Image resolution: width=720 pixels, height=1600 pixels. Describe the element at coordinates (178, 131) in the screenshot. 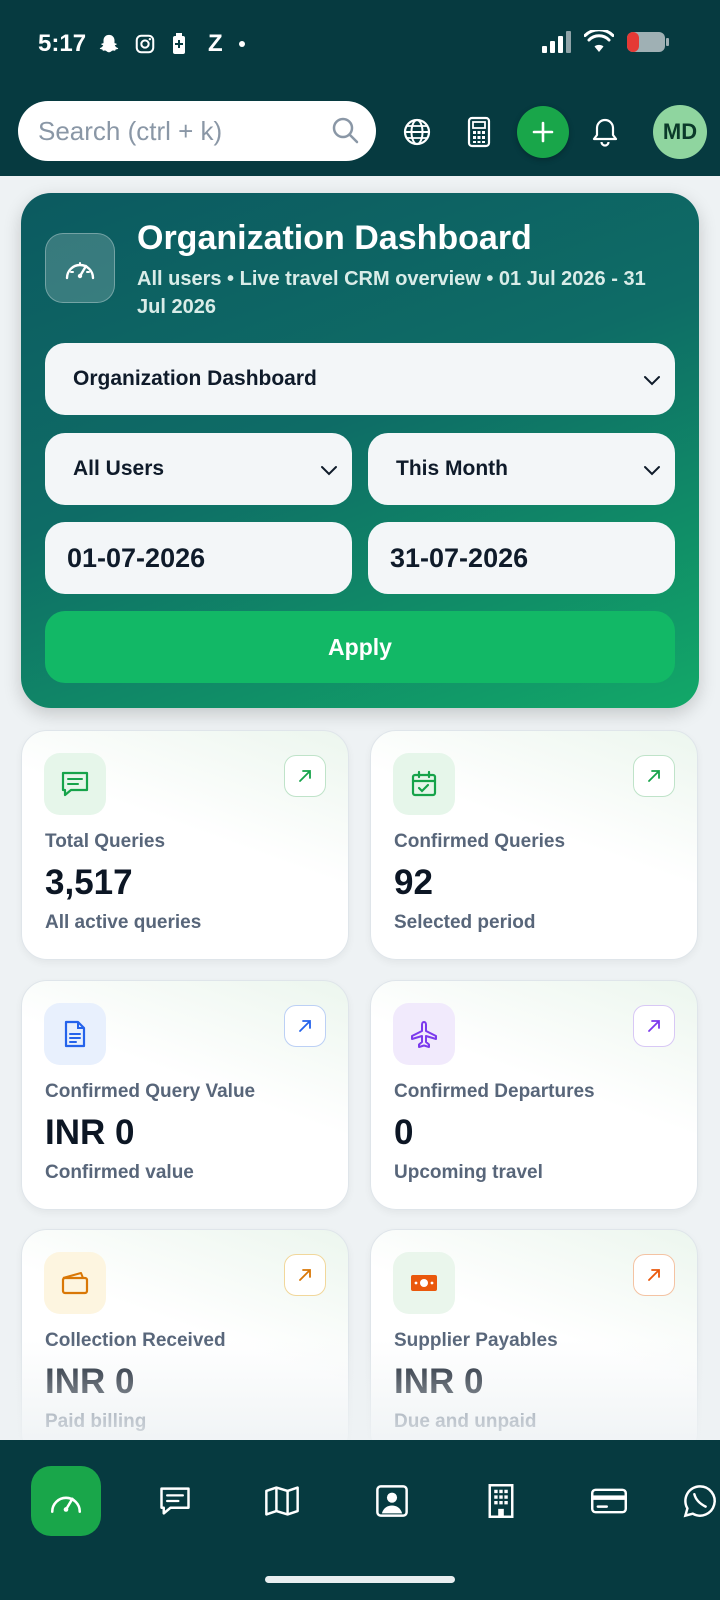

I see `search-input` at that location.